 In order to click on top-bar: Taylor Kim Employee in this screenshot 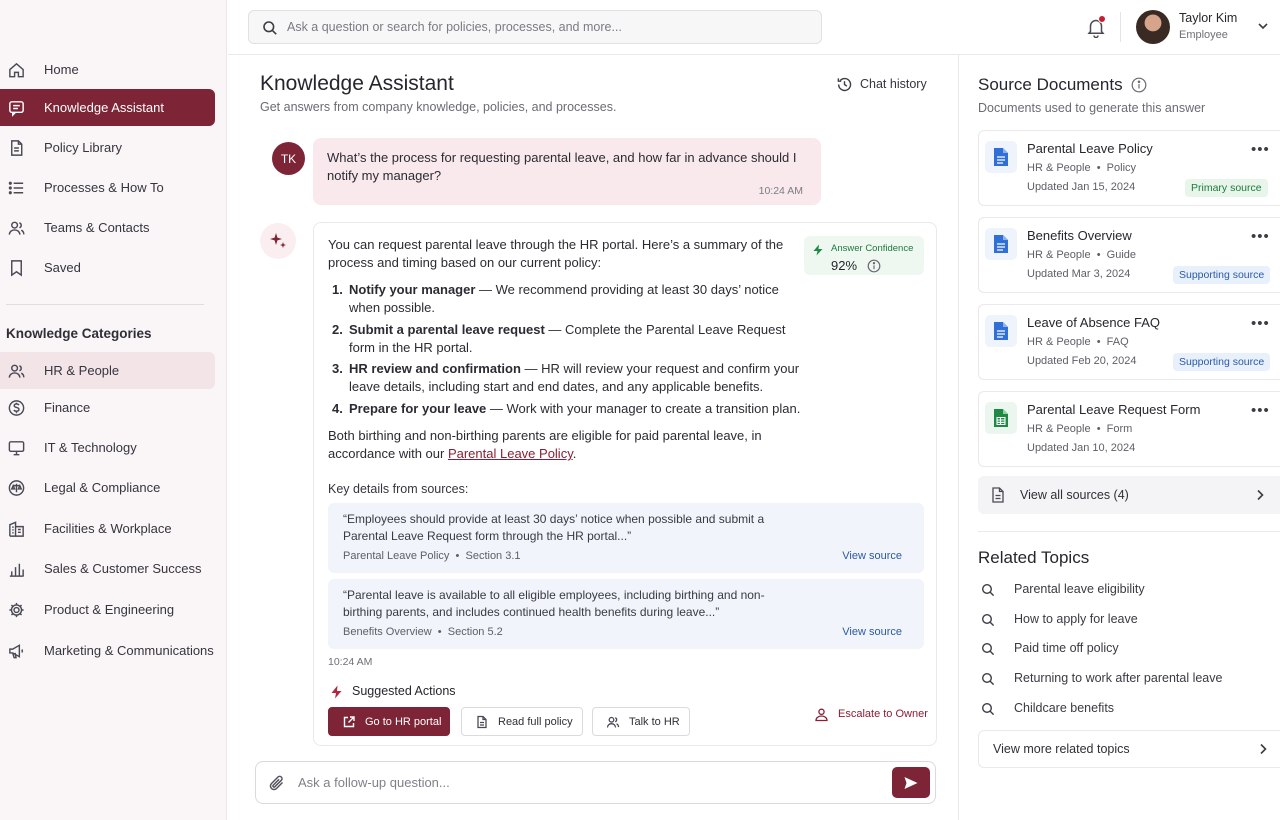, I will do `click(754, 27)`.